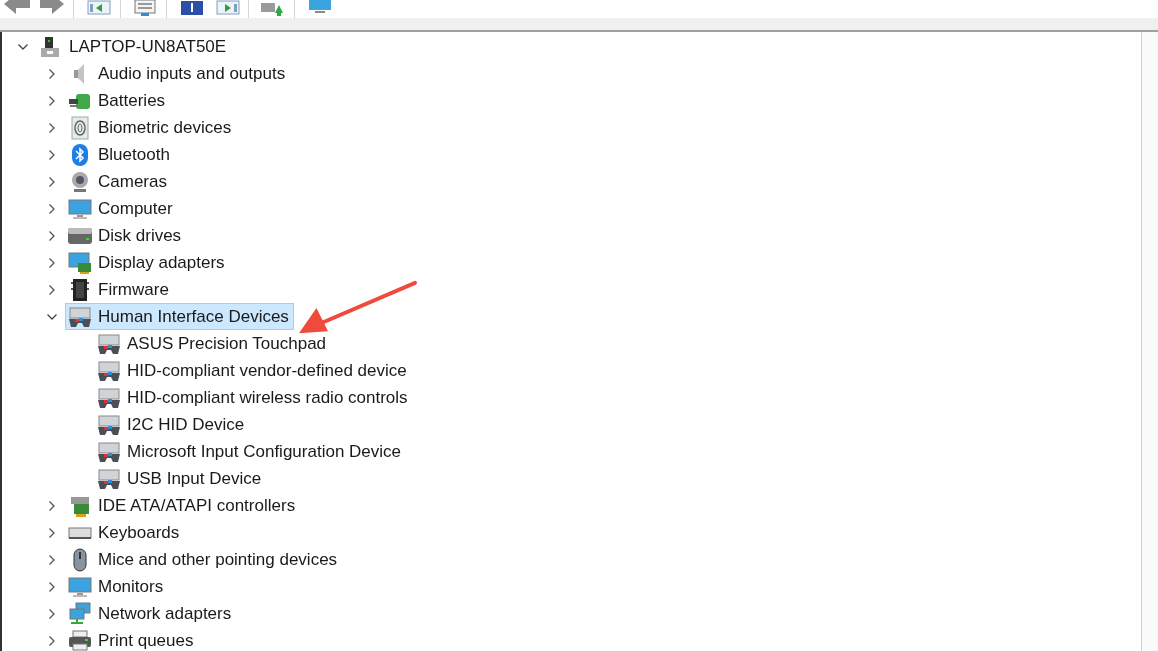 Image resolution: width=1158 pixels, height=651 pixels. What do you see at coordinates (267, 370) in the screenshot?
I see `tree-item-label: HID-compliant vendor-defined device` at bounding box center [267, 370].